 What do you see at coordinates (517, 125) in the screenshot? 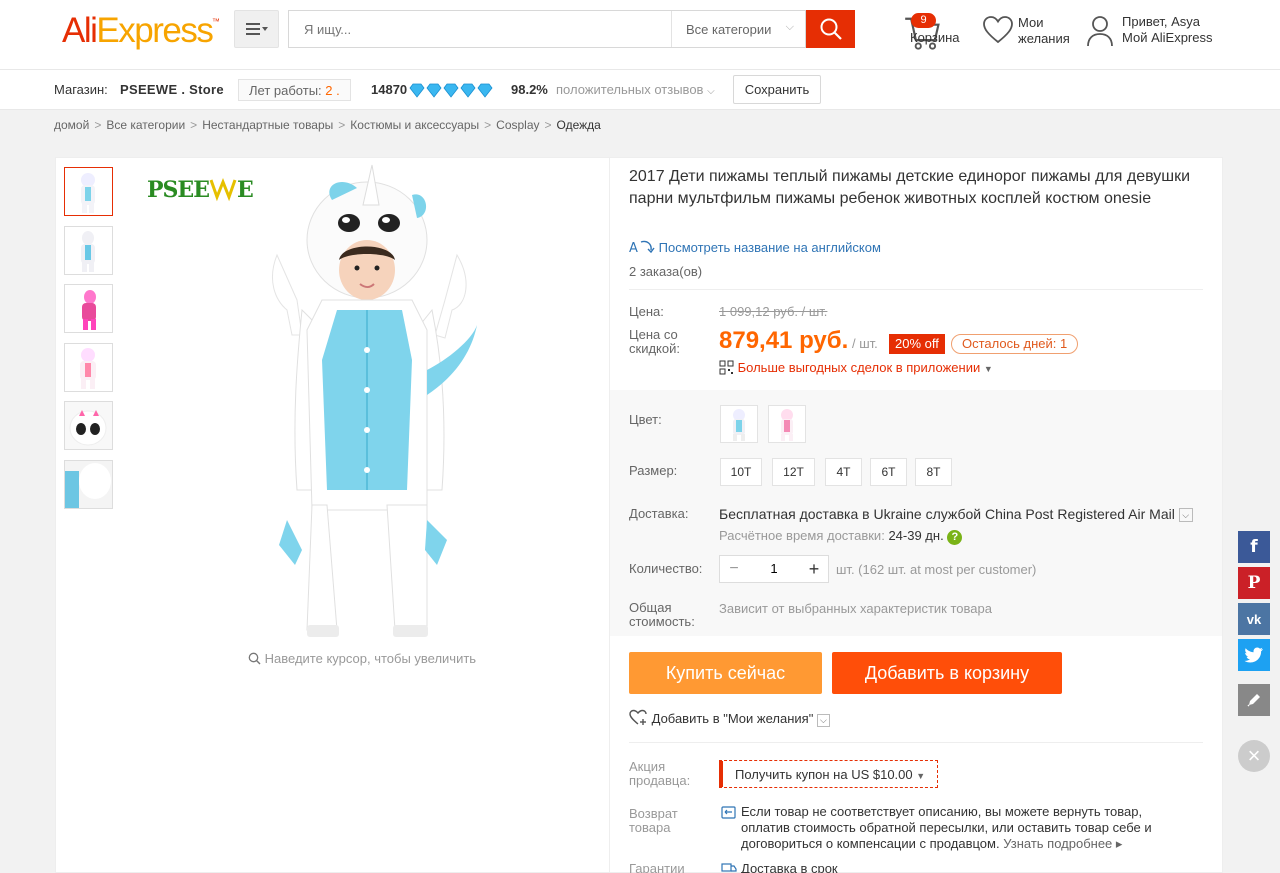
I see `breadcrumb-cosplay: Cosplay` at bounding box center [517, 125].